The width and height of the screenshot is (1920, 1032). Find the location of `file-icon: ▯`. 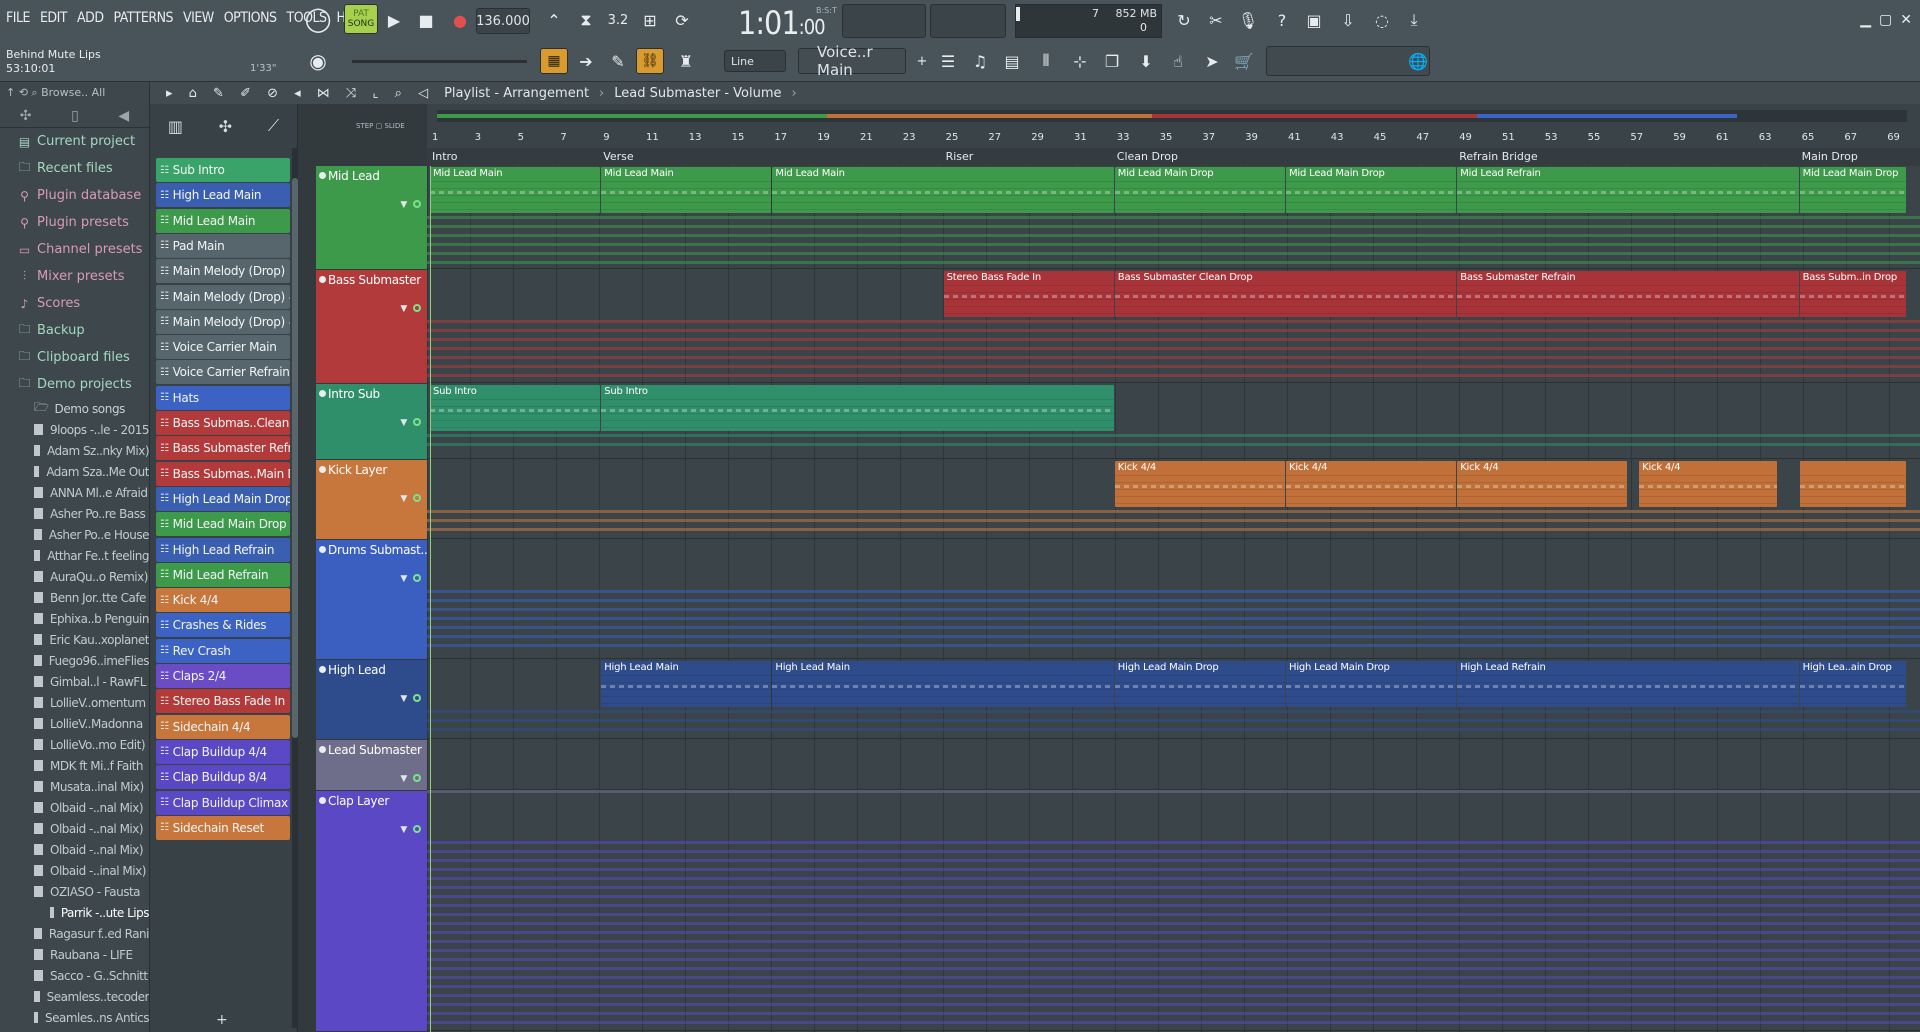

file-icon: ▯ is located at coordinates (75, 116).